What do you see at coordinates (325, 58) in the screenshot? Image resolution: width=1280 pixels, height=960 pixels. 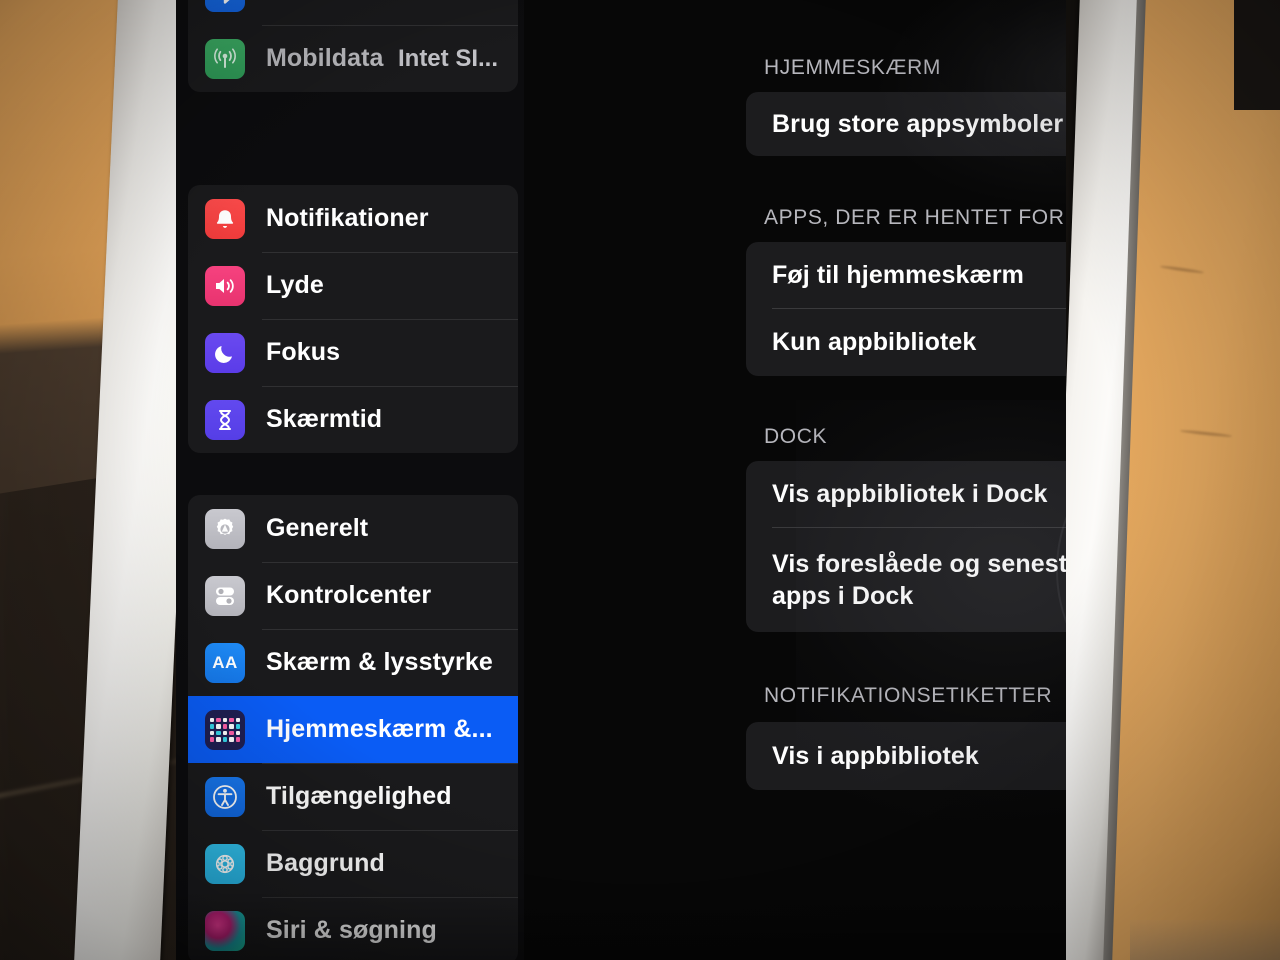 I see `sidebar-item-label: Mobildata` at bounding box center [325, 58].